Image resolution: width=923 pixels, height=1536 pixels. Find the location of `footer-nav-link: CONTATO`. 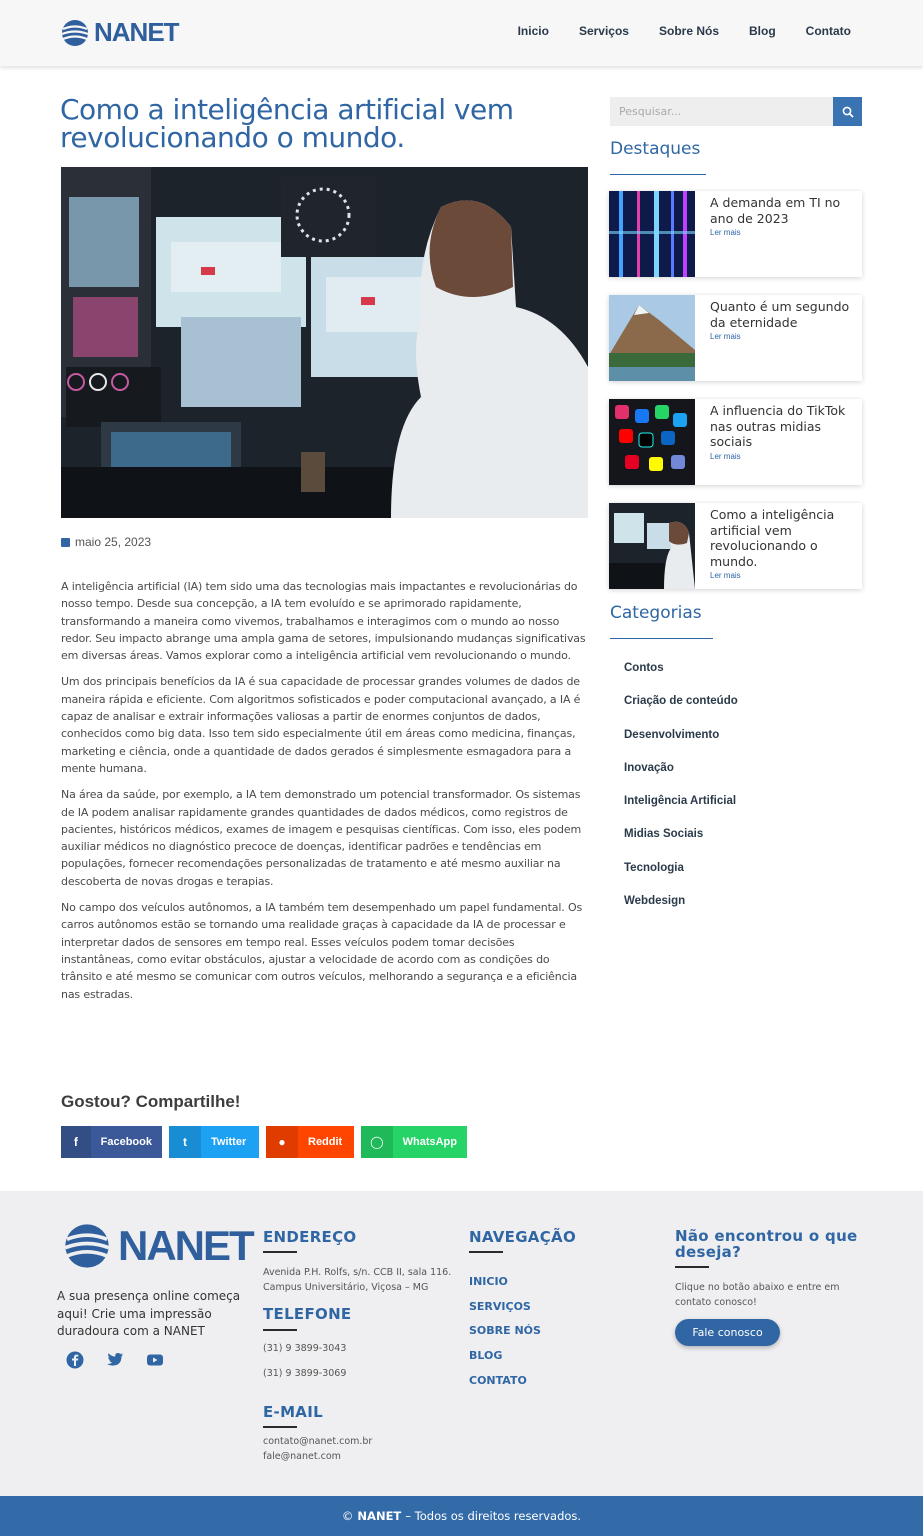

footer-nav-link: CONTATO is located at coordinates (505, 1386).